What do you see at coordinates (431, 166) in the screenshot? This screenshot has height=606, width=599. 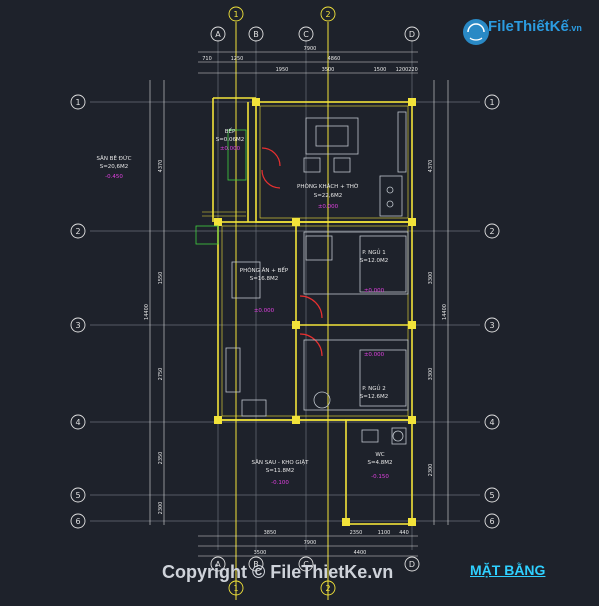 I see `dim-right-seg: 4370` at bounding box center [431, 166].